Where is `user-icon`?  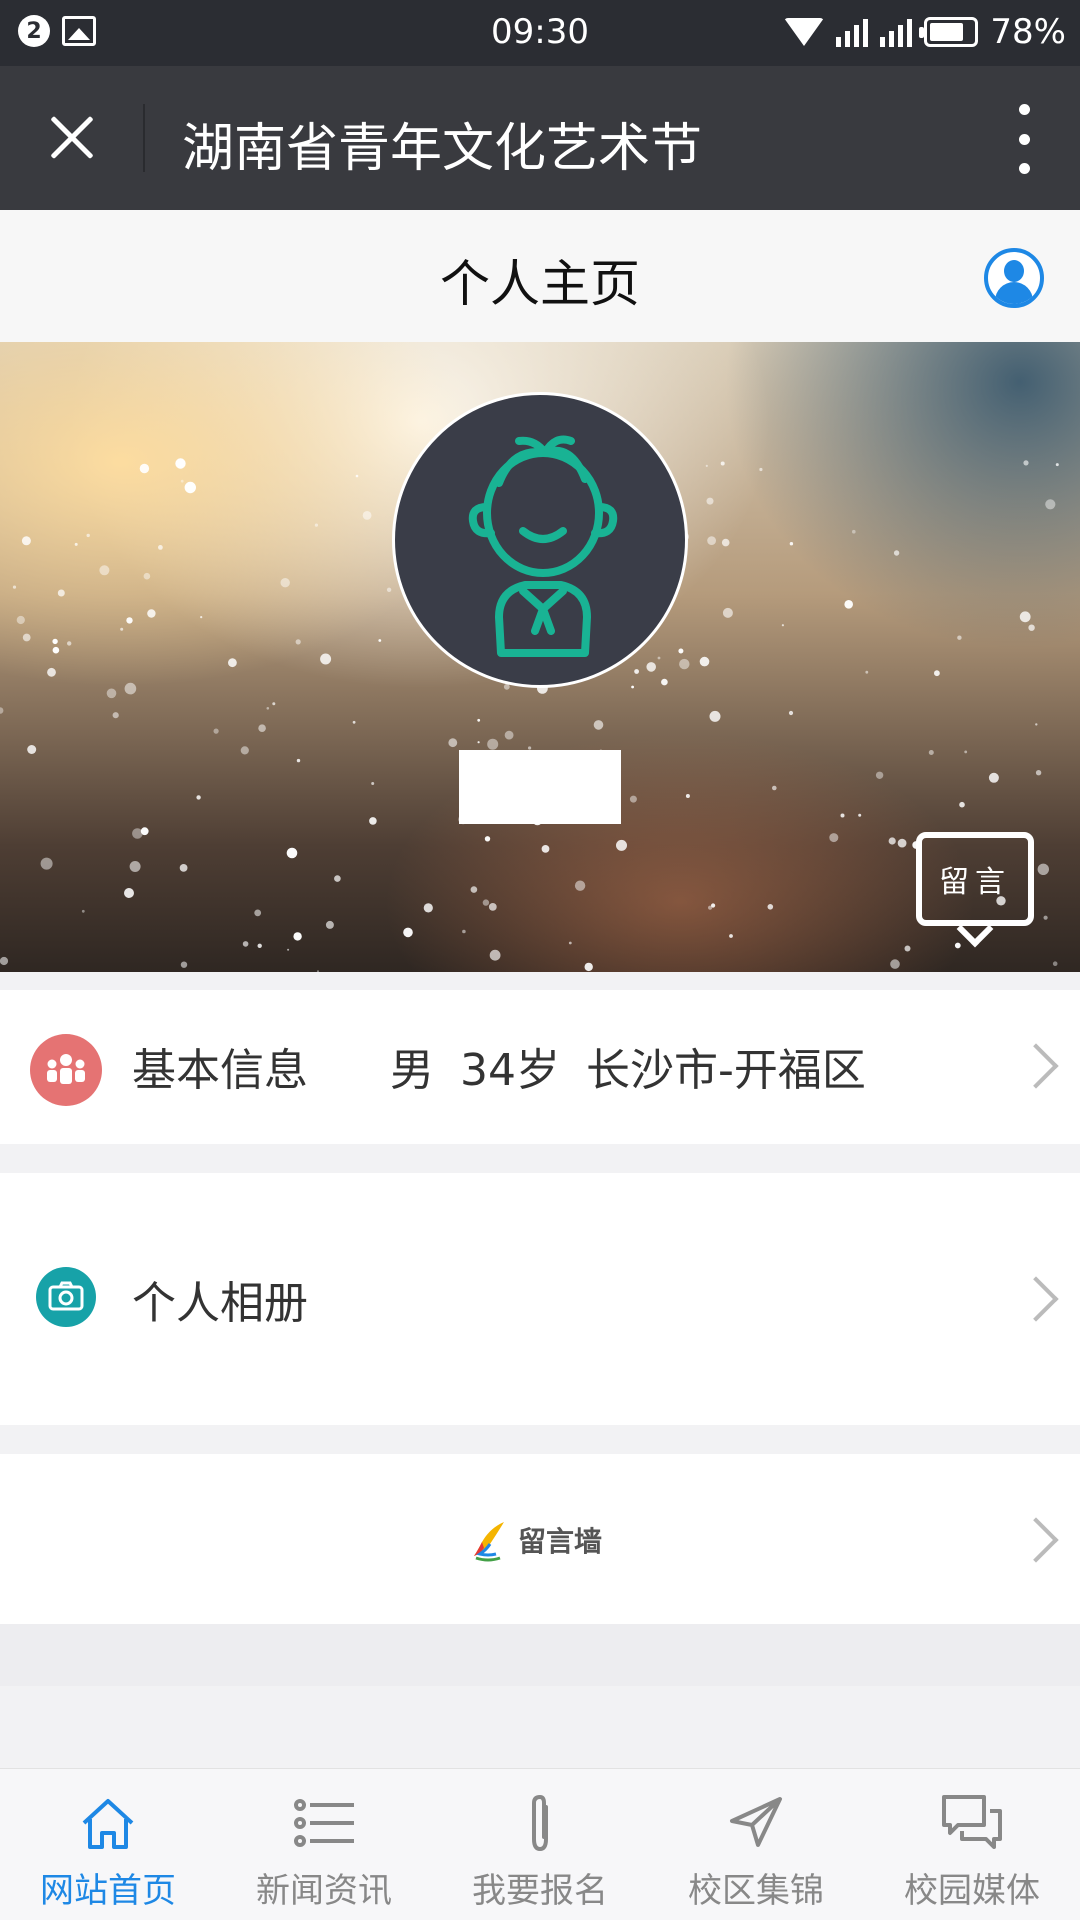
user-icon is located at coordinates (1014, 271).